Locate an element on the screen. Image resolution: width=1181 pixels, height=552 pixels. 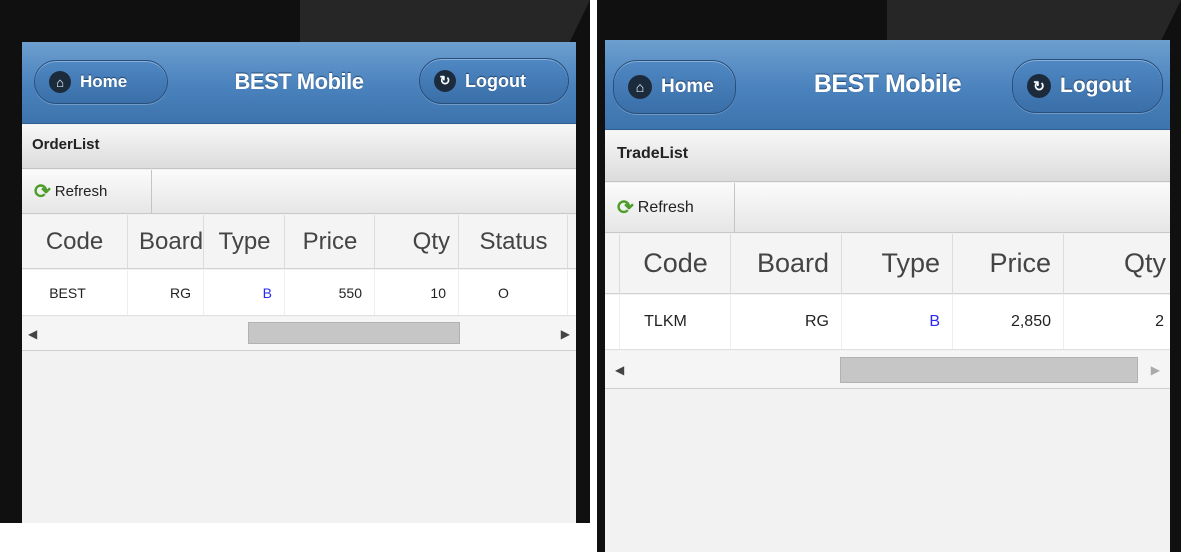
list-title: TradeList is located at coordinates (887, 156).